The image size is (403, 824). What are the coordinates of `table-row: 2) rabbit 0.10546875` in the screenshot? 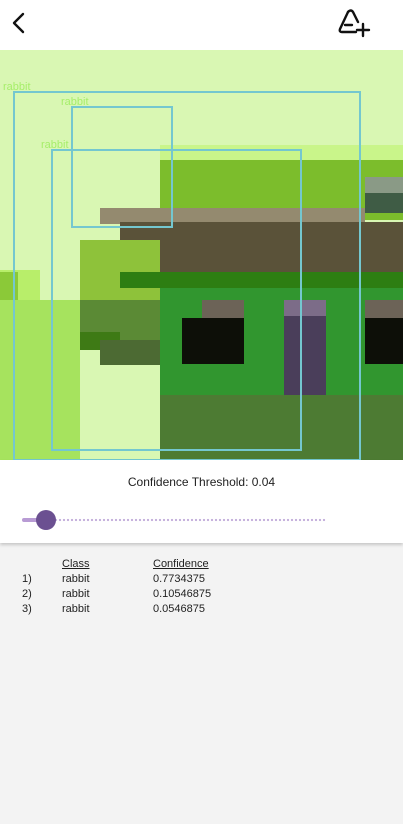 It's located at (201, 595).